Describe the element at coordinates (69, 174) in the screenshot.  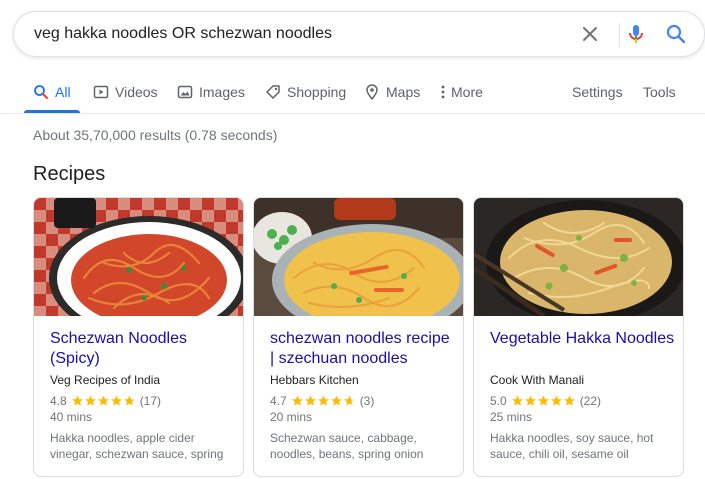
I see `recipes-heading: Recipes` at that location.